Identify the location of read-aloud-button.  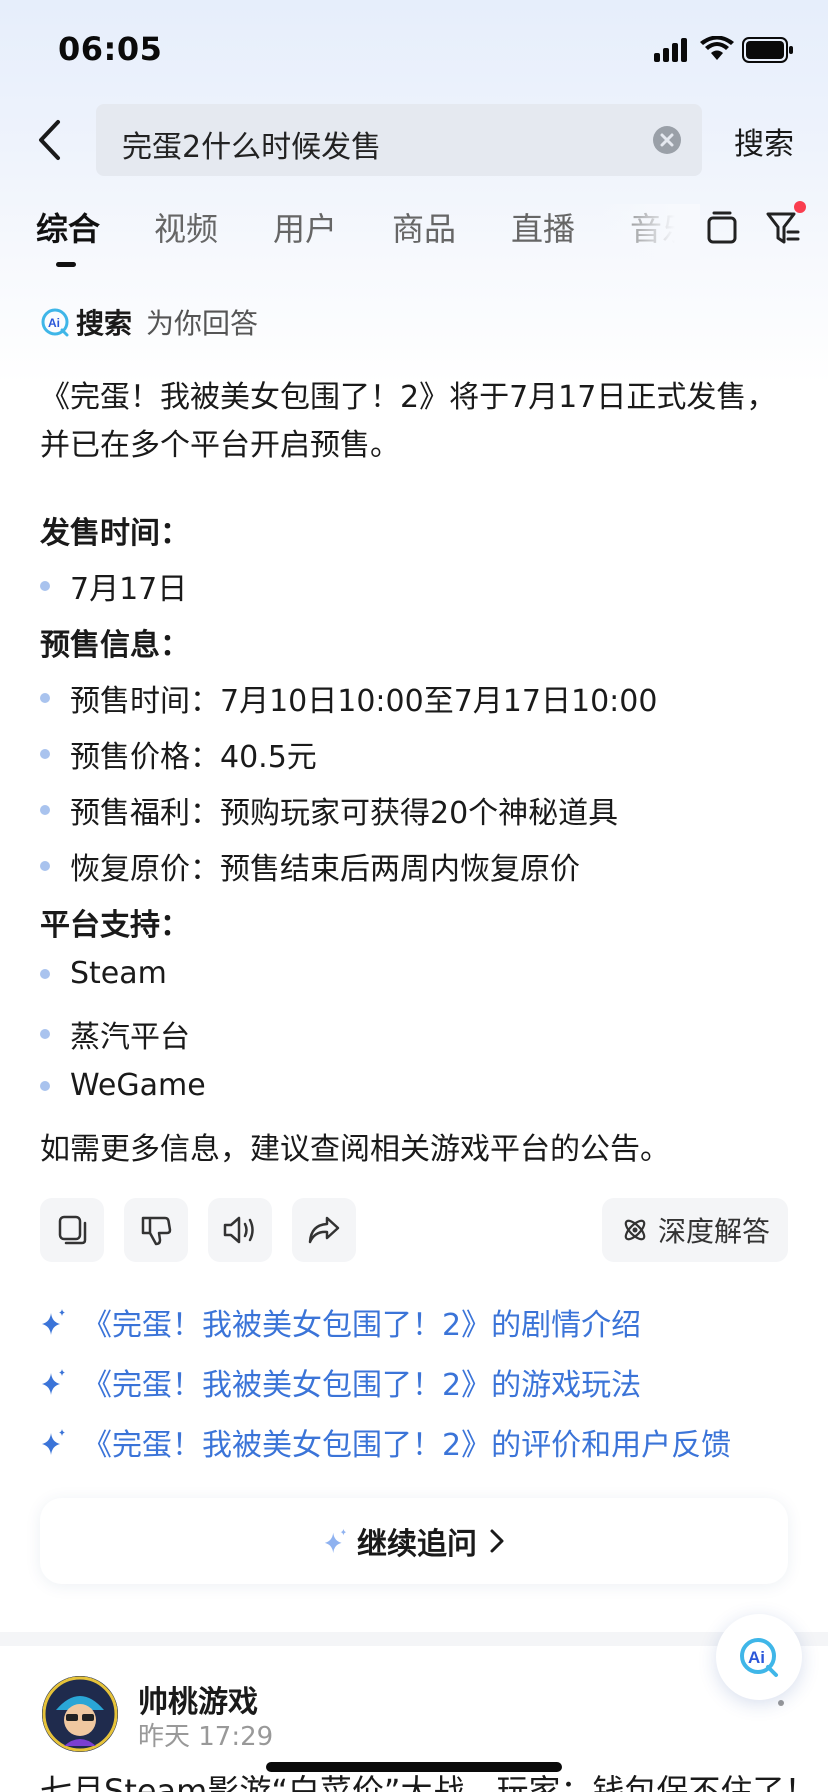
(240, 1230).